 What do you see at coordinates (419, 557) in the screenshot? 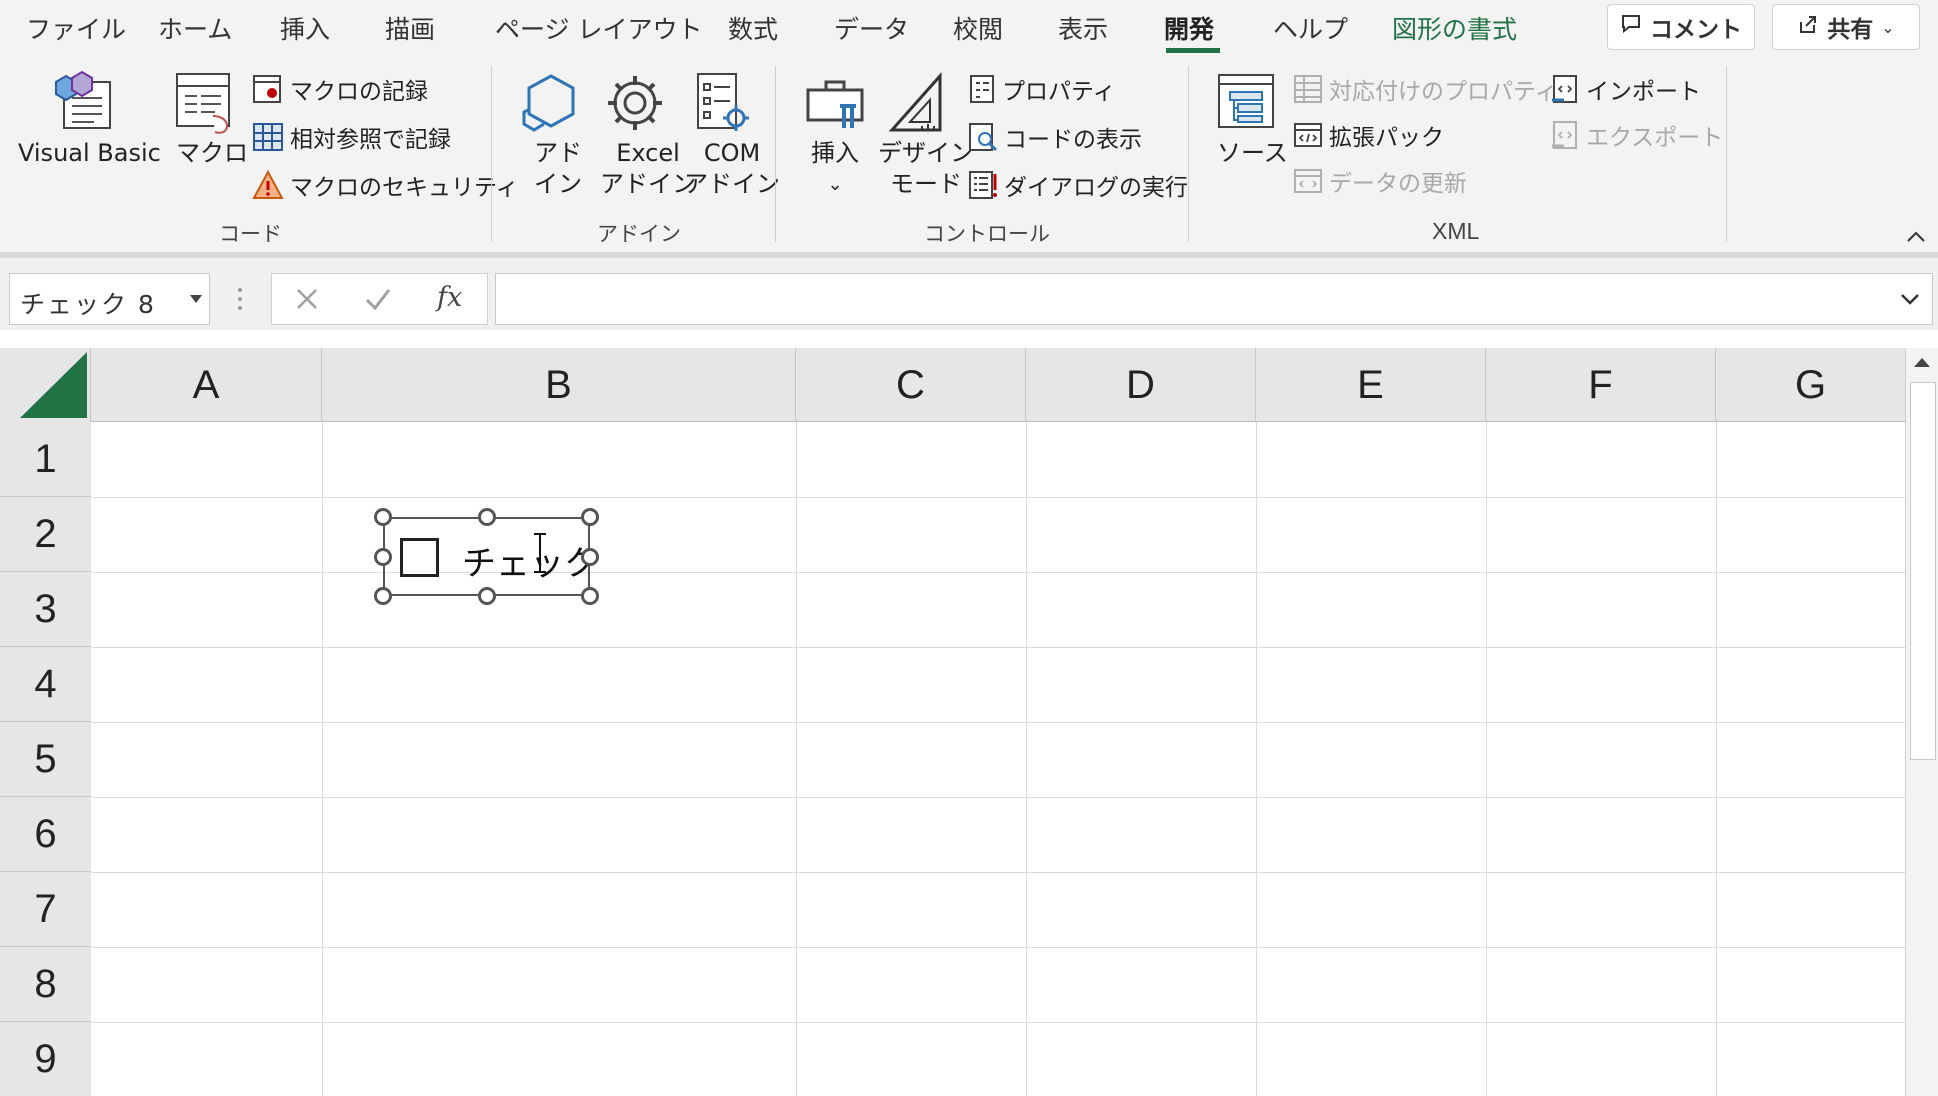
I see `checkbox-square` at bounding box center [419, 557].